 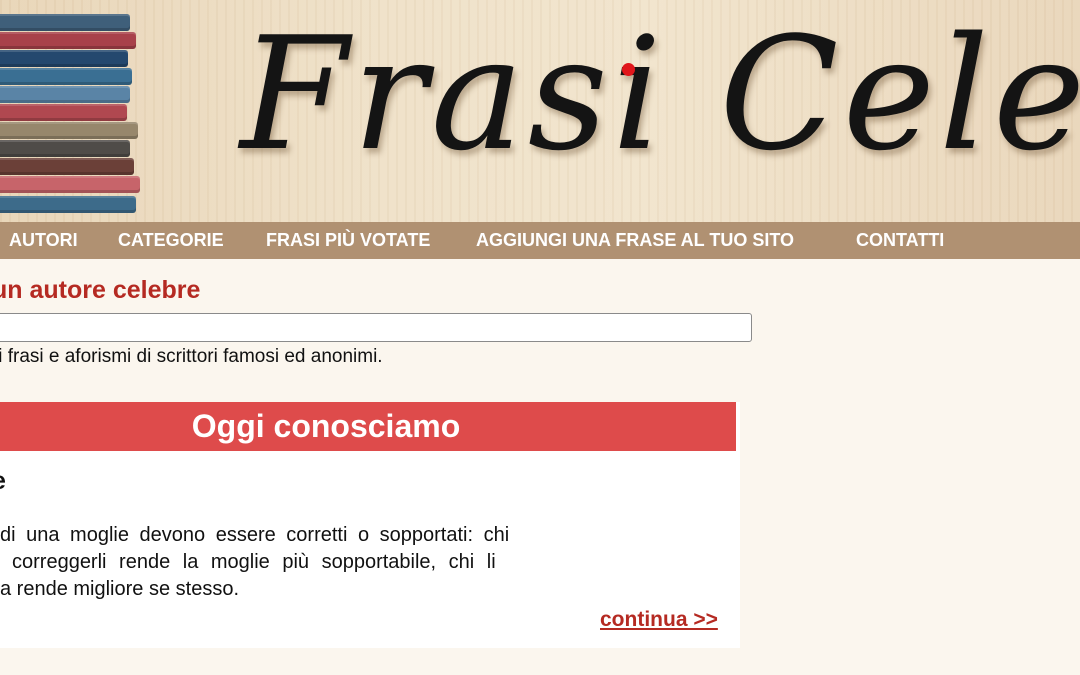 I want to click on card-header: Oggi conosciamo, so click(x=368, y=426).